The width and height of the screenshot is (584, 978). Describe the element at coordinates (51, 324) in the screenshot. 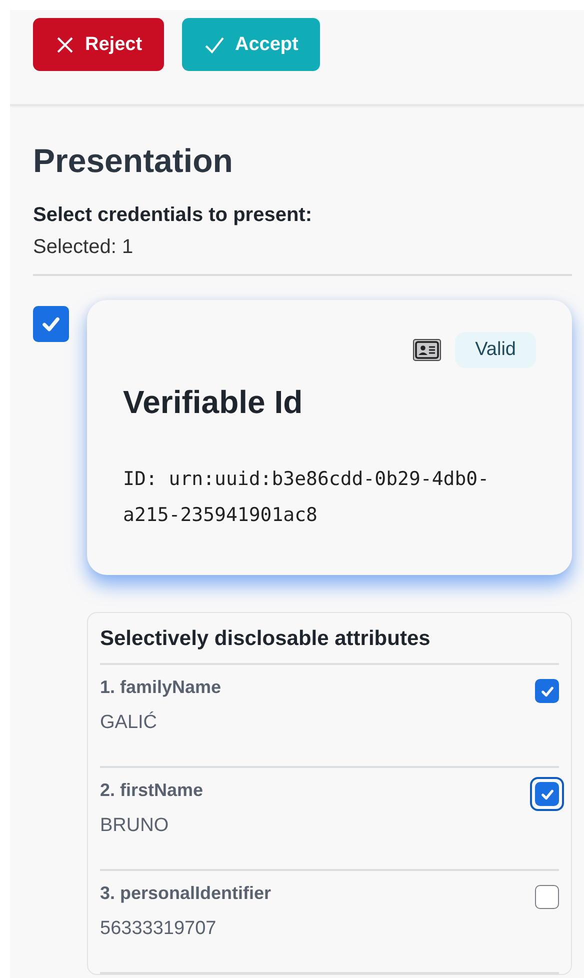

I see `credential-checkbox` at that location.